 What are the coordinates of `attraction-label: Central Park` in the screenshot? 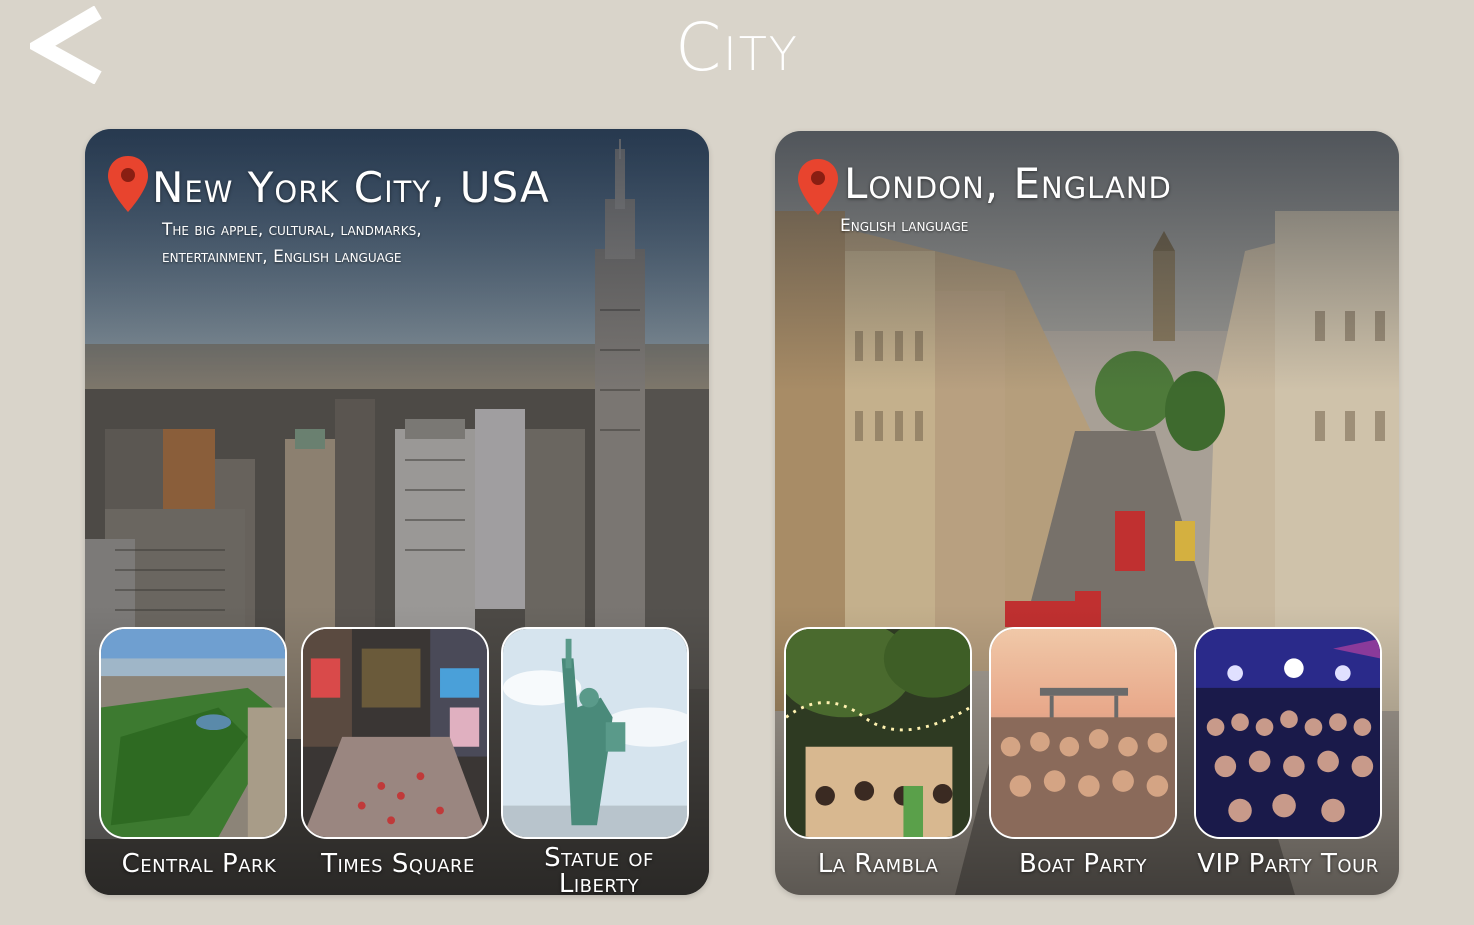 It's located at (199, 864).